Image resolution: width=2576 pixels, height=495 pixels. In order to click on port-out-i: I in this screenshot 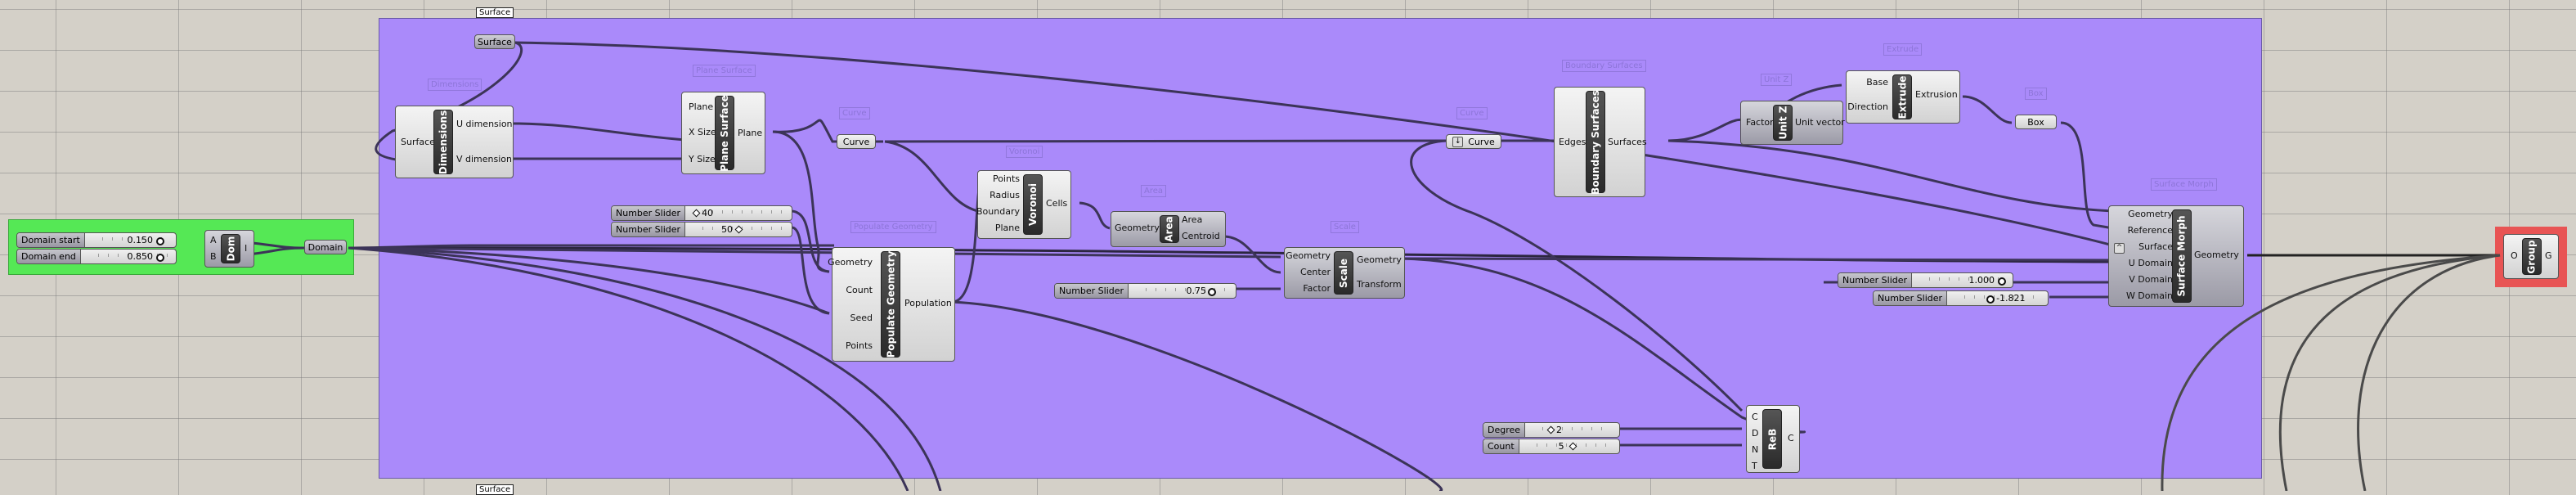, I will do `click(247, 249)`.